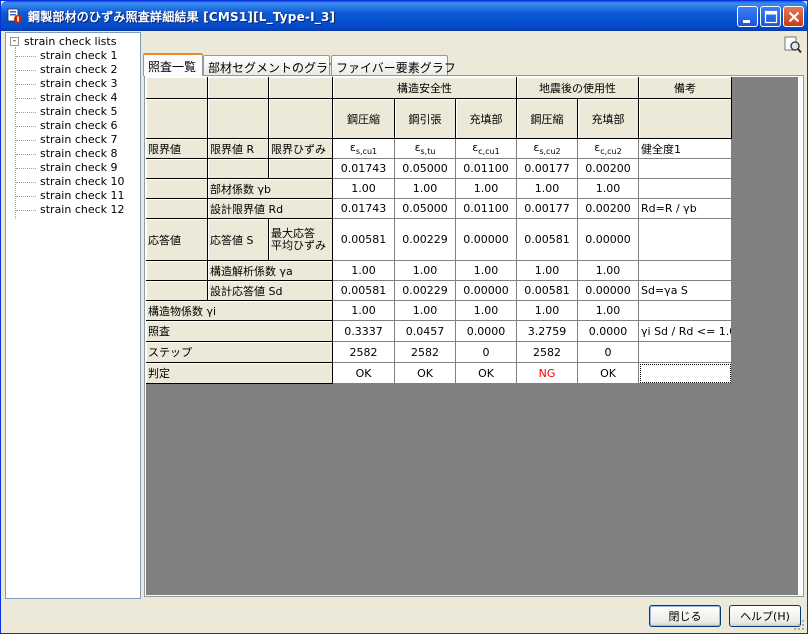 The height and width of the screenshot is (634, 808). I want to click on limit-symbol-cell: εs,tu, so click(425, 149).